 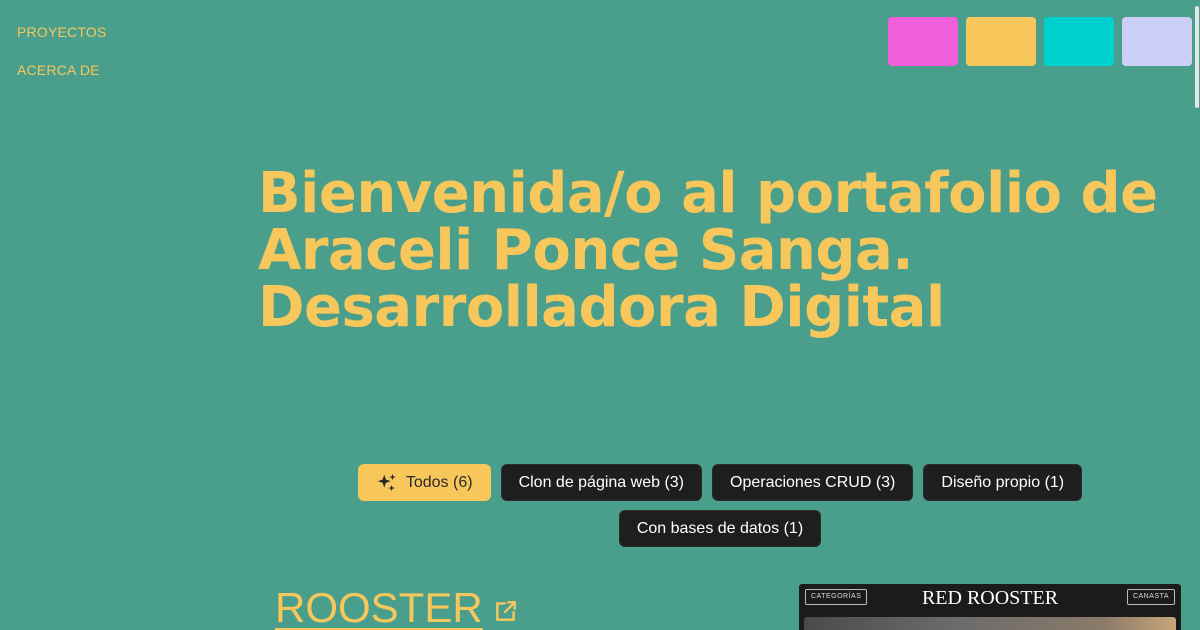 I want to click on filter-crud-label: Operaciones CRUD (3), so click(x=813, y=482).